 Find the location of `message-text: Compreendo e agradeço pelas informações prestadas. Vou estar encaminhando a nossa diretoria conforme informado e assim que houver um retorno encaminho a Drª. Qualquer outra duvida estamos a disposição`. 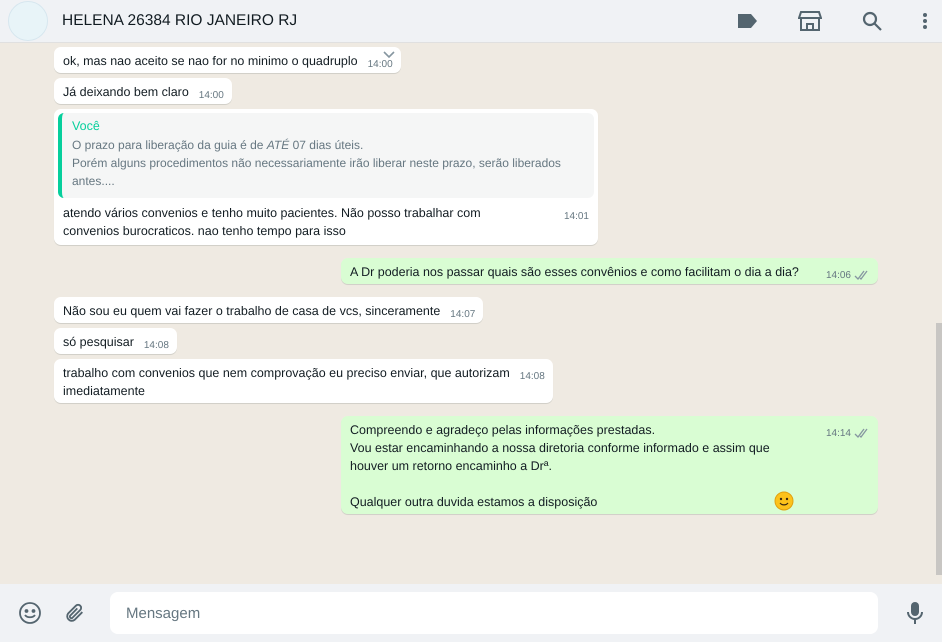

message-text: Compreendo e agradeço pelas informações prestadas. Vou estar encaminhando a nossa diretoria conforme informado e assim que houver um retorno encaminho a Drª. Qualquer outra duvida estamos a disposição is located at coordinates (560, 466).